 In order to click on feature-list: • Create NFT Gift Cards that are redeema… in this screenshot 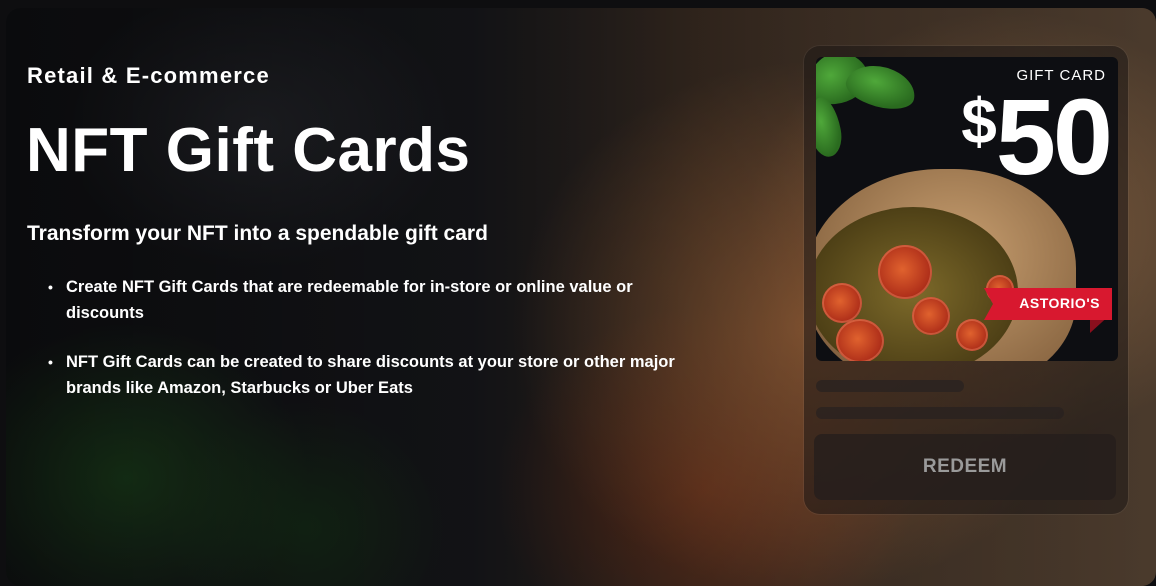, I will do `click(373, 349)`.